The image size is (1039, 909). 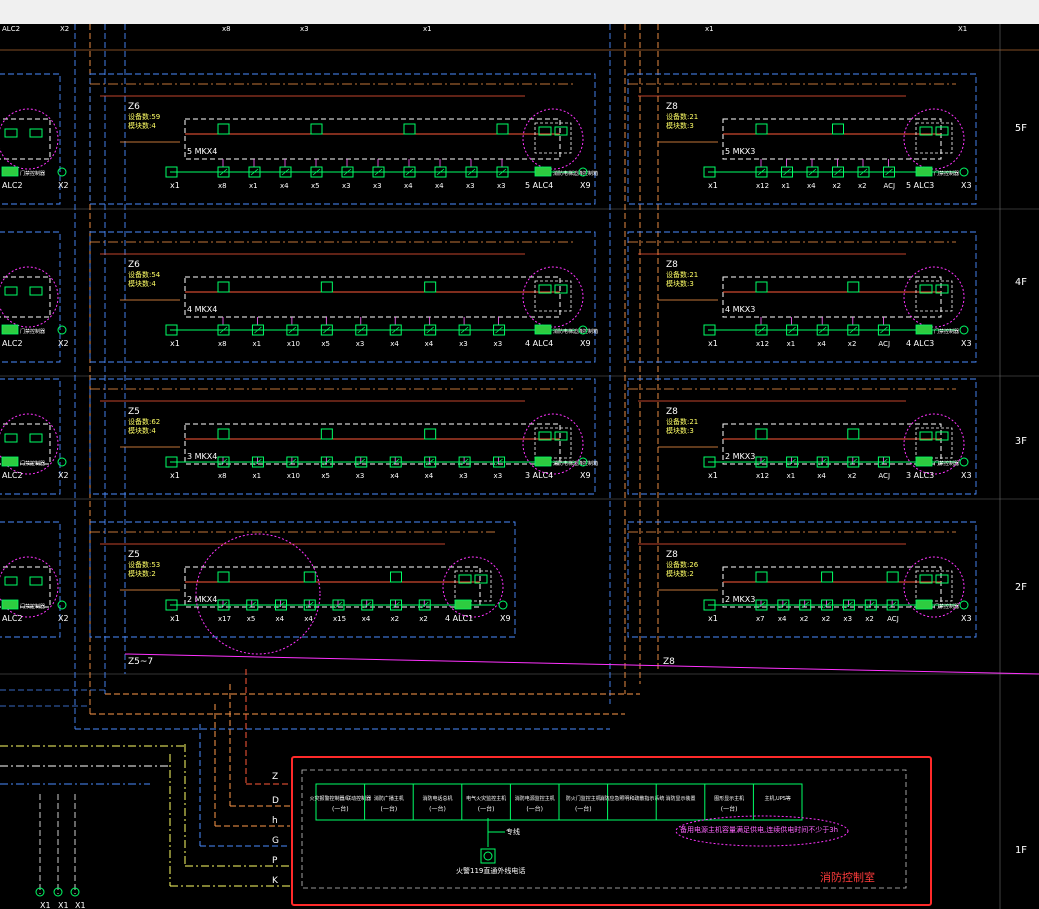 I want to click on top-label: ALC2, so click(x=11, y=29).